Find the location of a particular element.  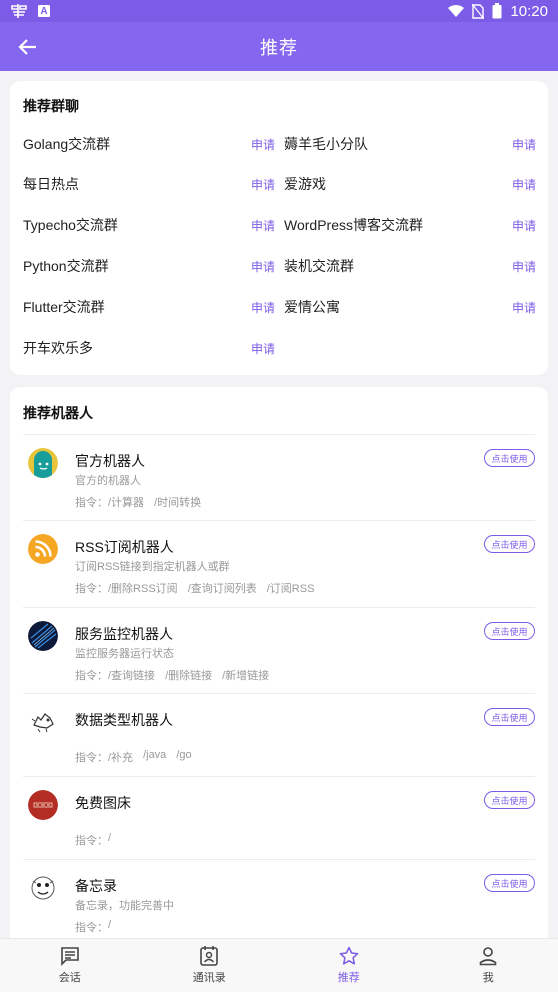

group-name: Typecho交流群 is located at coordinates (70, 225).